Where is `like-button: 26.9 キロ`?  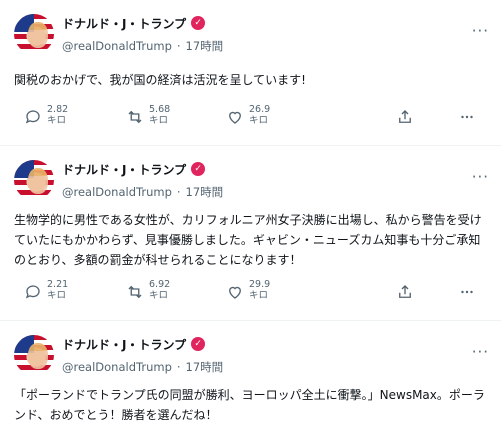 like-button: 26.9 キロ is located at coordinates (248, 115).